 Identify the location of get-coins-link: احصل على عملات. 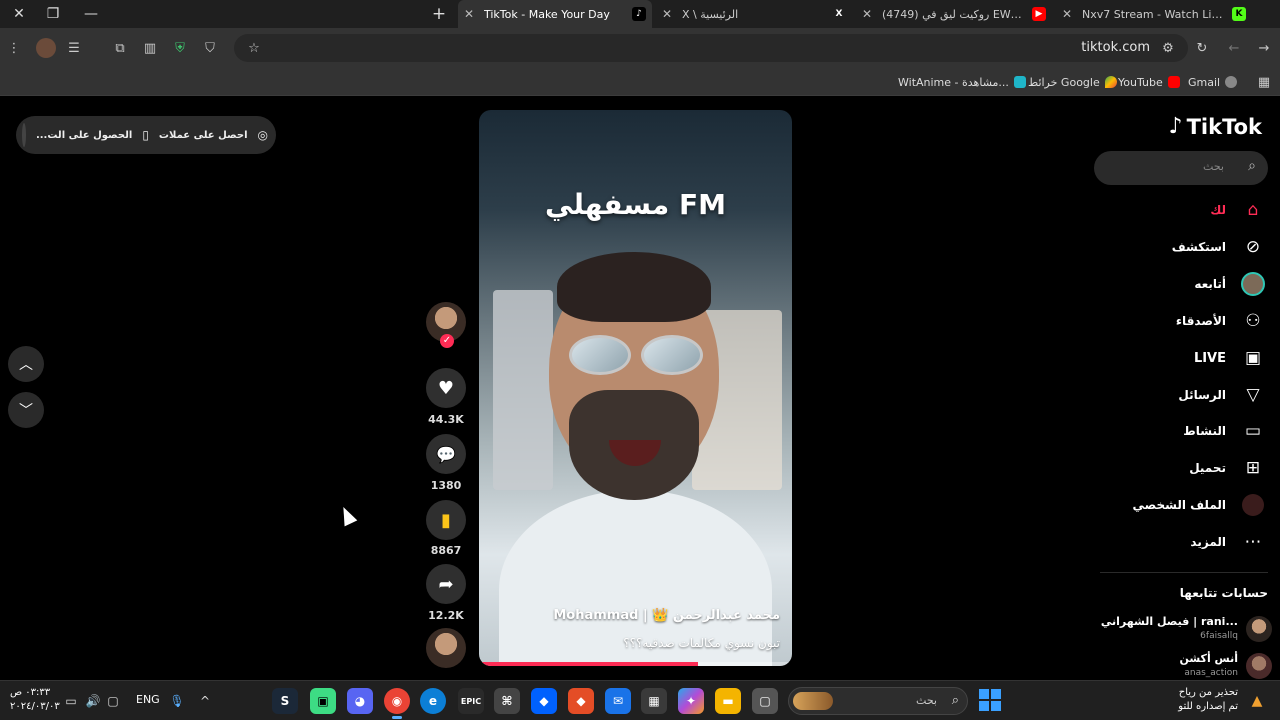
(203, 135).